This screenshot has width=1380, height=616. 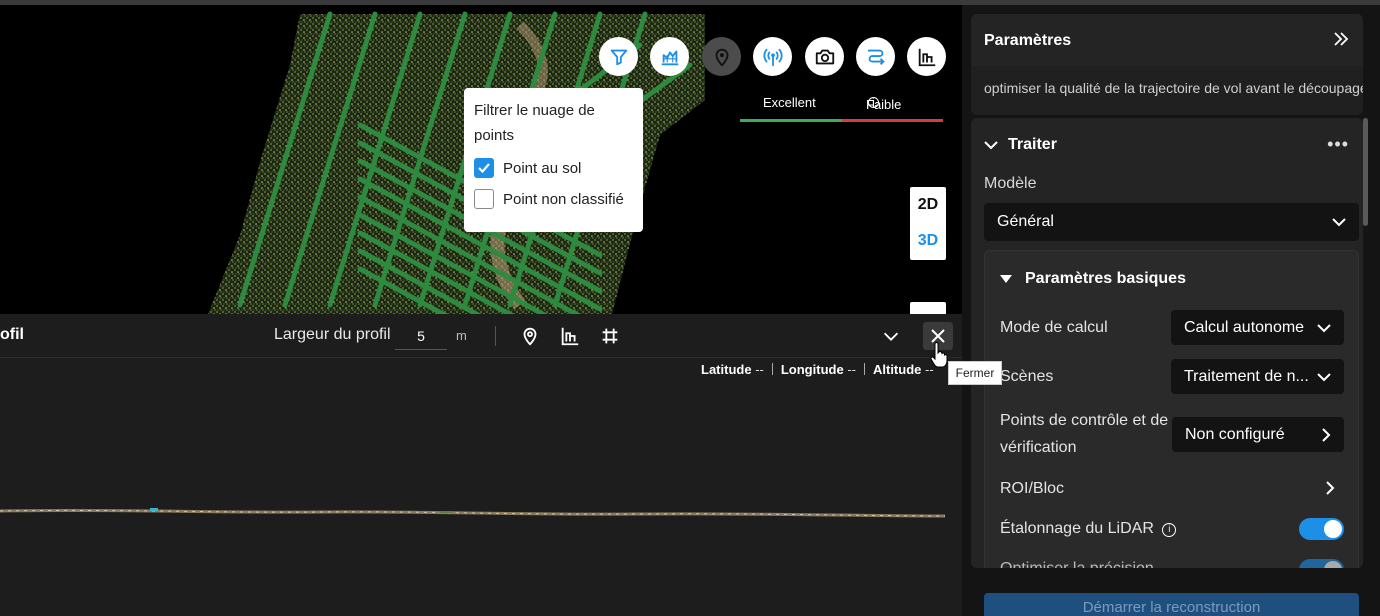 I want to click on control-points-select: Non configuré, so click(x=1258, y=434).